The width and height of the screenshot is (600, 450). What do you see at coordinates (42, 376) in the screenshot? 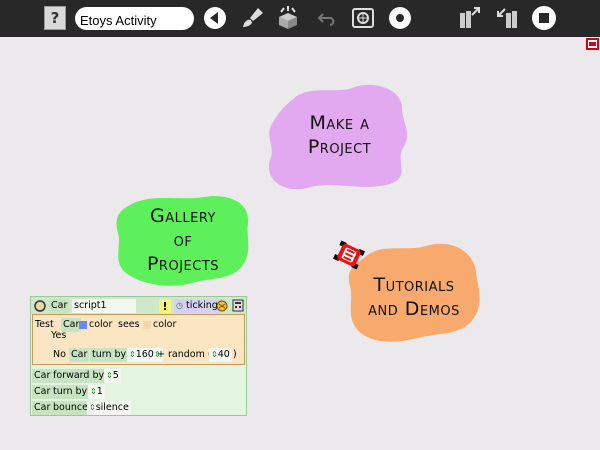
I see `line1-object-tile: Car` at bounding box center [42, 376].